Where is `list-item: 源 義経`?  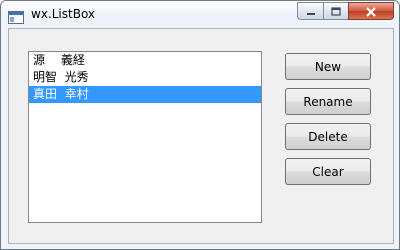
list-item: 源 義経 is located at coordinates (145, 60).